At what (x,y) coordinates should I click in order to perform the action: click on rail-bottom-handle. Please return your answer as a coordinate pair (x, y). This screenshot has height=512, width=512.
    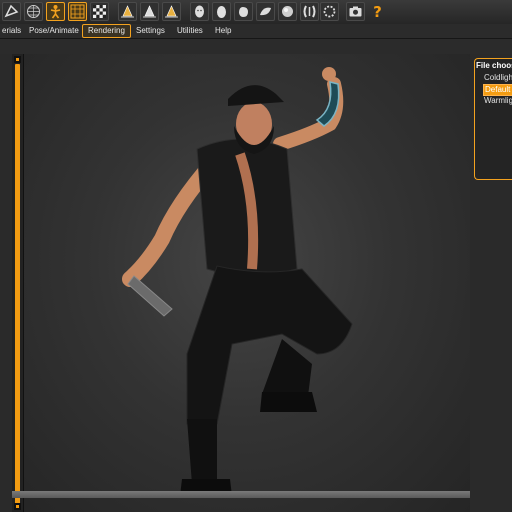
    Looking at the image, I should click on (17, 506).